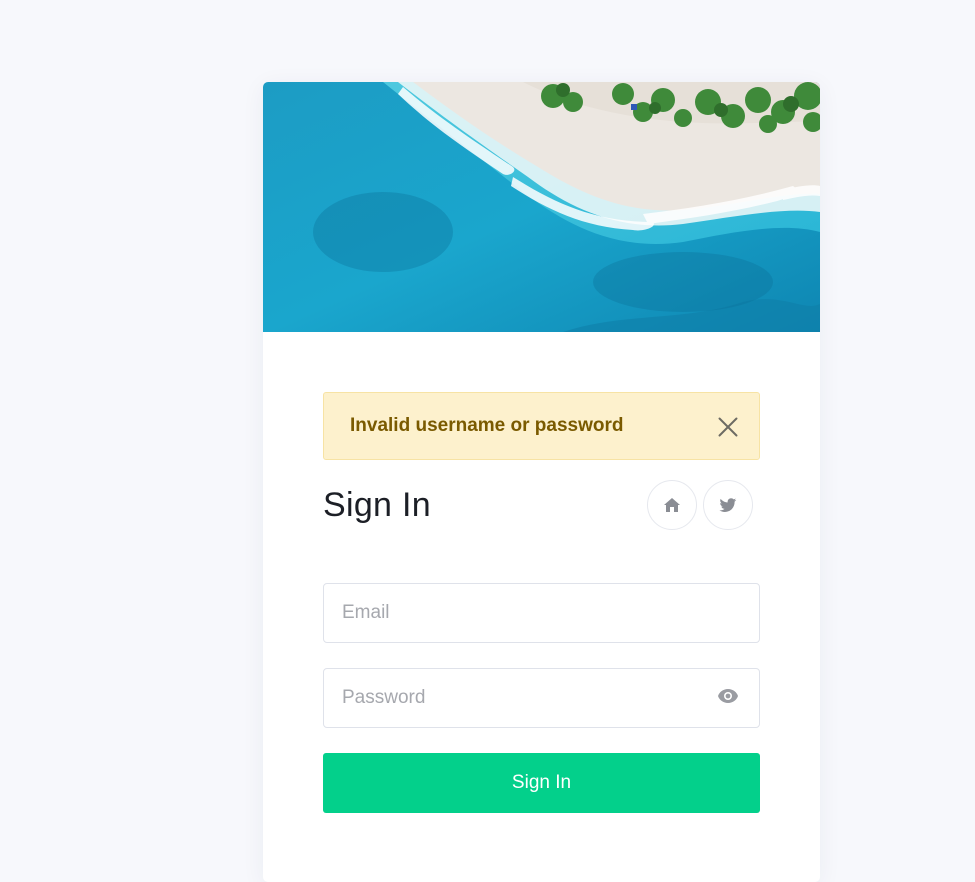  I want to click on alert-message: Invalid username or password, so click(487, 425).